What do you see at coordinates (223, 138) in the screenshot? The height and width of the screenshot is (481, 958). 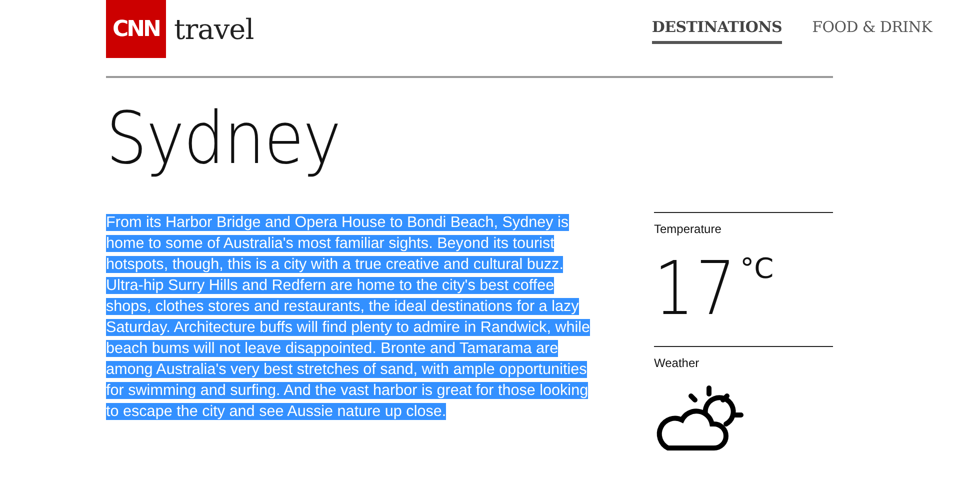 I see `city-title: Sydney` at bounding box center [223, 138].